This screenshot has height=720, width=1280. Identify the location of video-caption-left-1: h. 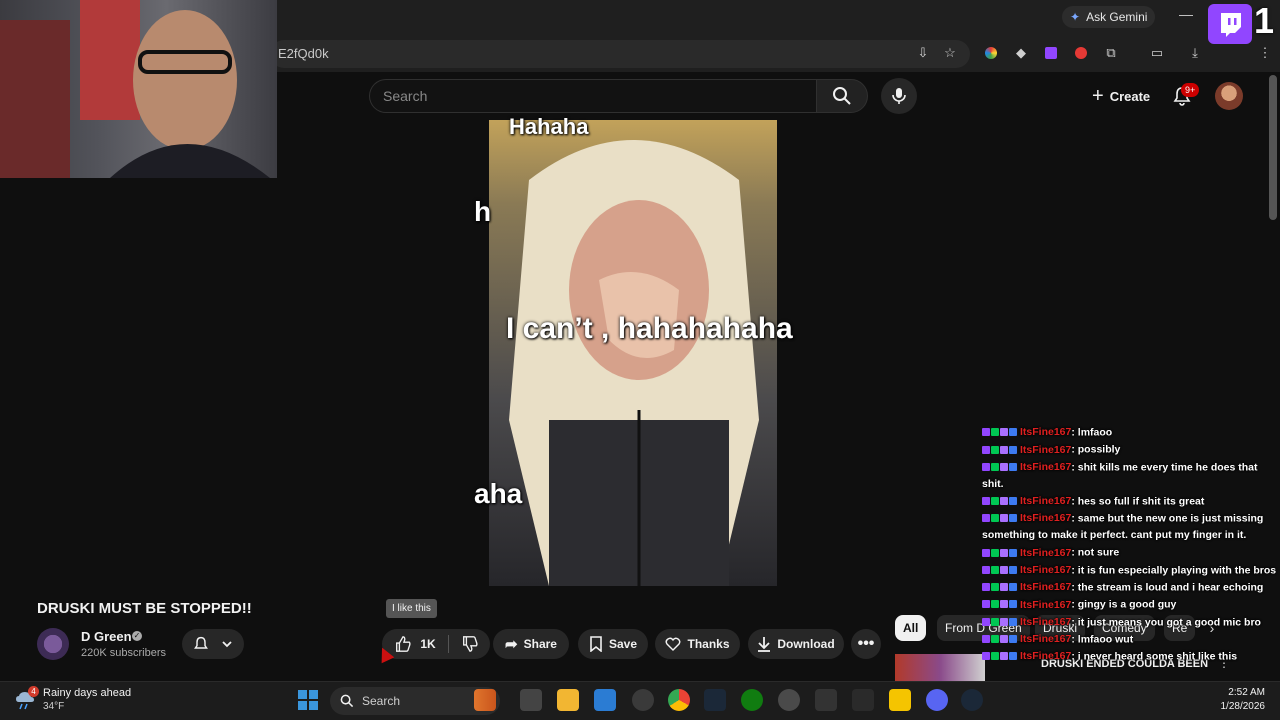
(483, 211).